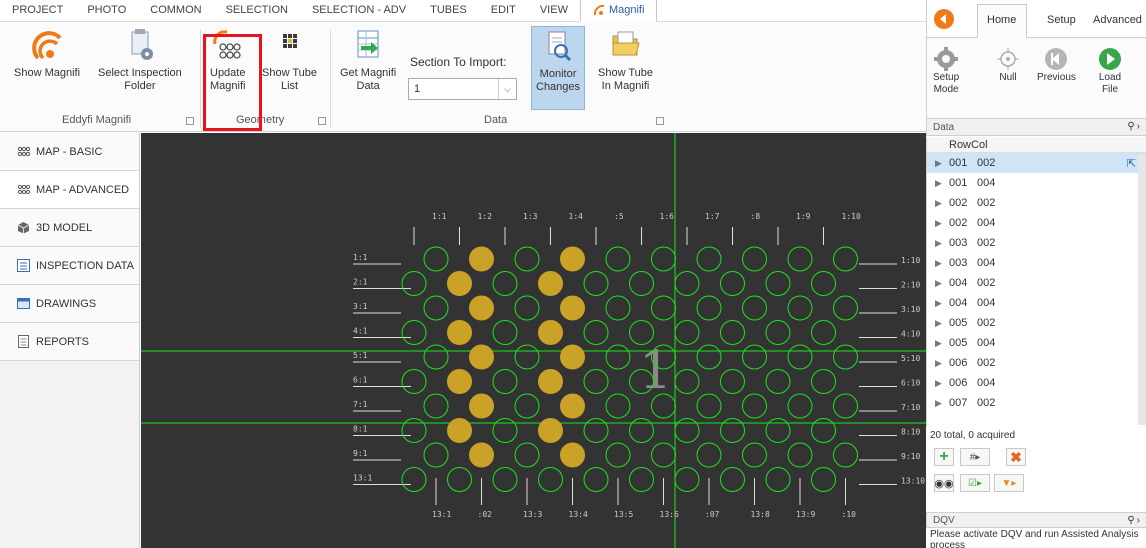 The height and width of the screenshot is (548, 1146). Describe the element at coordinates (368, 44) in the screenshot. I see `import-data-icon` at that location.